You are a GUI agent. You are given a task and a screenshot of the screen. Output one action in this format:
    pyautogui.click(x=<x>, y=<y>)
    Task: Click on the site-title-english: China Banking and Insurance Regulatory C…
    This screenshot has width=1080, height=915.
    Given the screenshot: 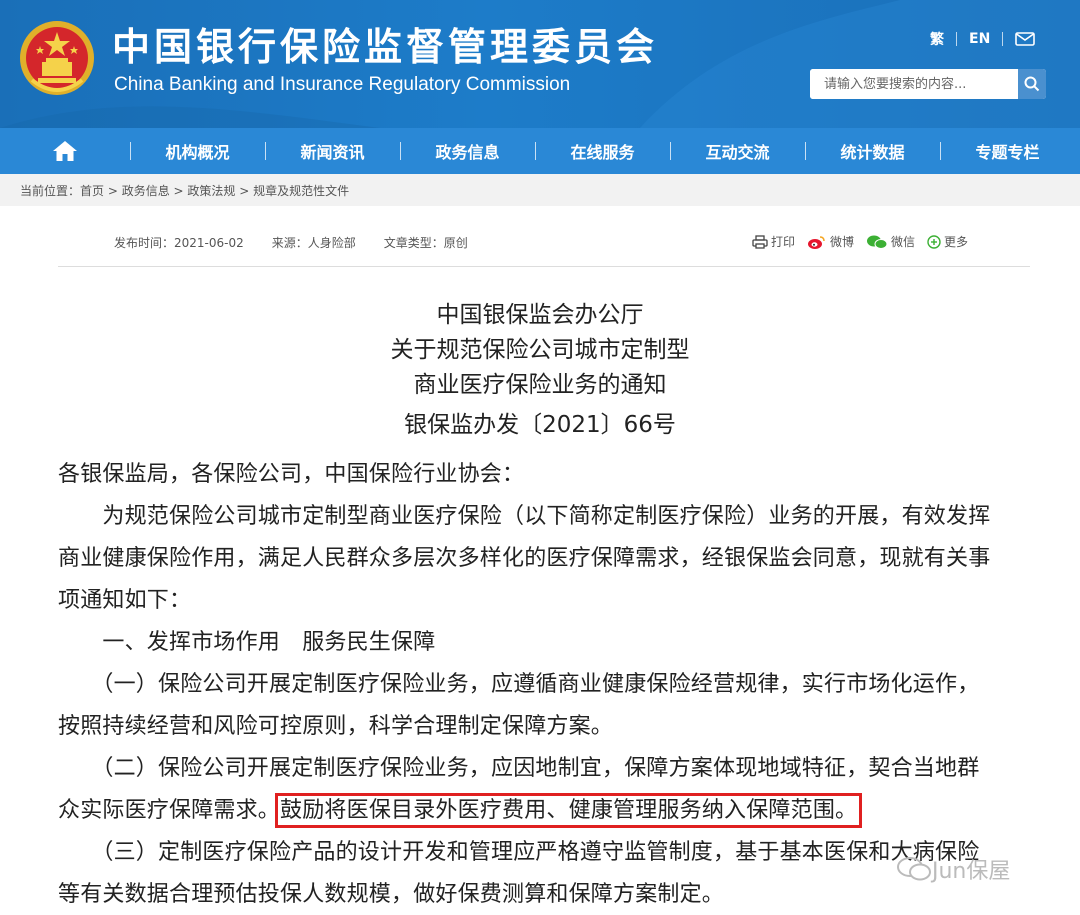 What is the action you would take?
    pyautogui.click(x=342, y=84)
    